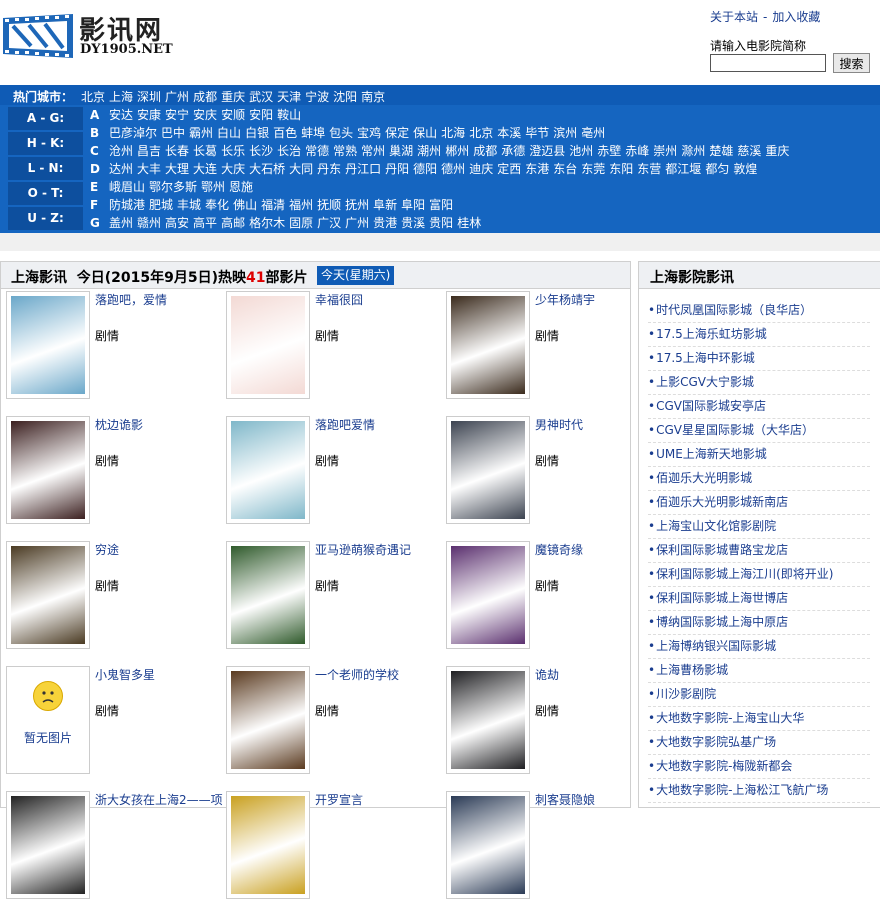 The image size is (880, 903). Describe the element at coordinates (513, 151) in the screenshot. I see `city-link: 承德` at that location.